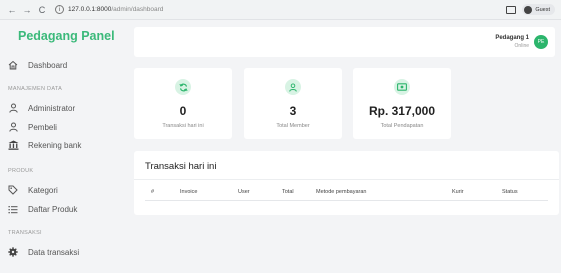 The height and width of the screenshot is (273, 561). What do you see at coordinates (346, 200) in the screenshot?
I see `table-header-divider` at bounding box center [346, 200].